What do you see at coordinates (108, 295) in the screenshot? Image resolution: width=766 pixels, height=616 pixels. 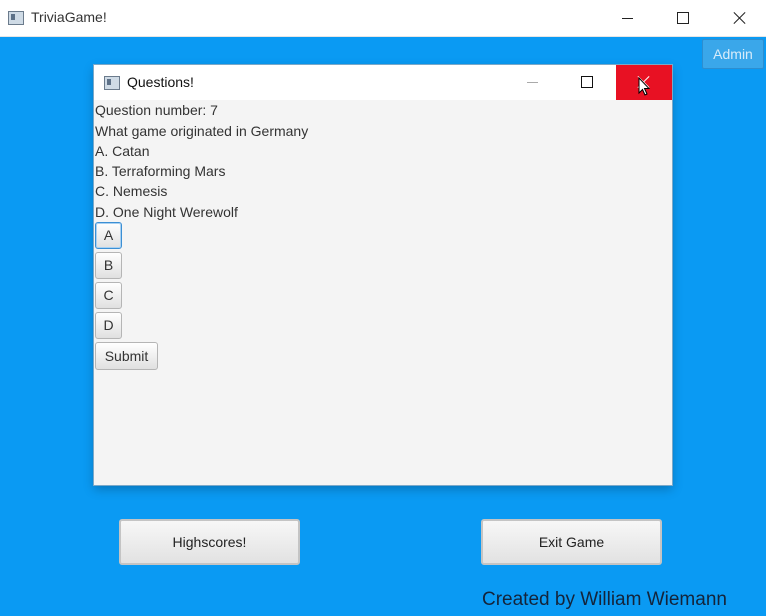 I see `answer-c-button: C` at bounding box center [108, 295].